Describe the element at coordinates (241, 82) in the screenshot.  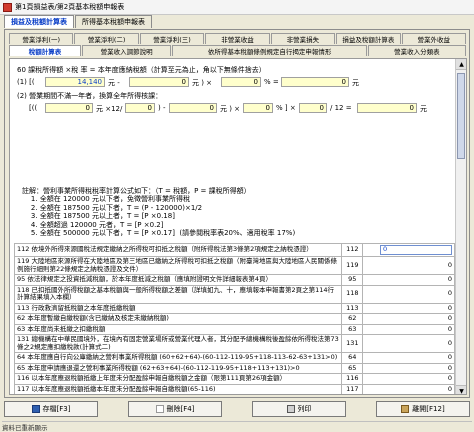
I see `tax-rate-field: 0` at that location.